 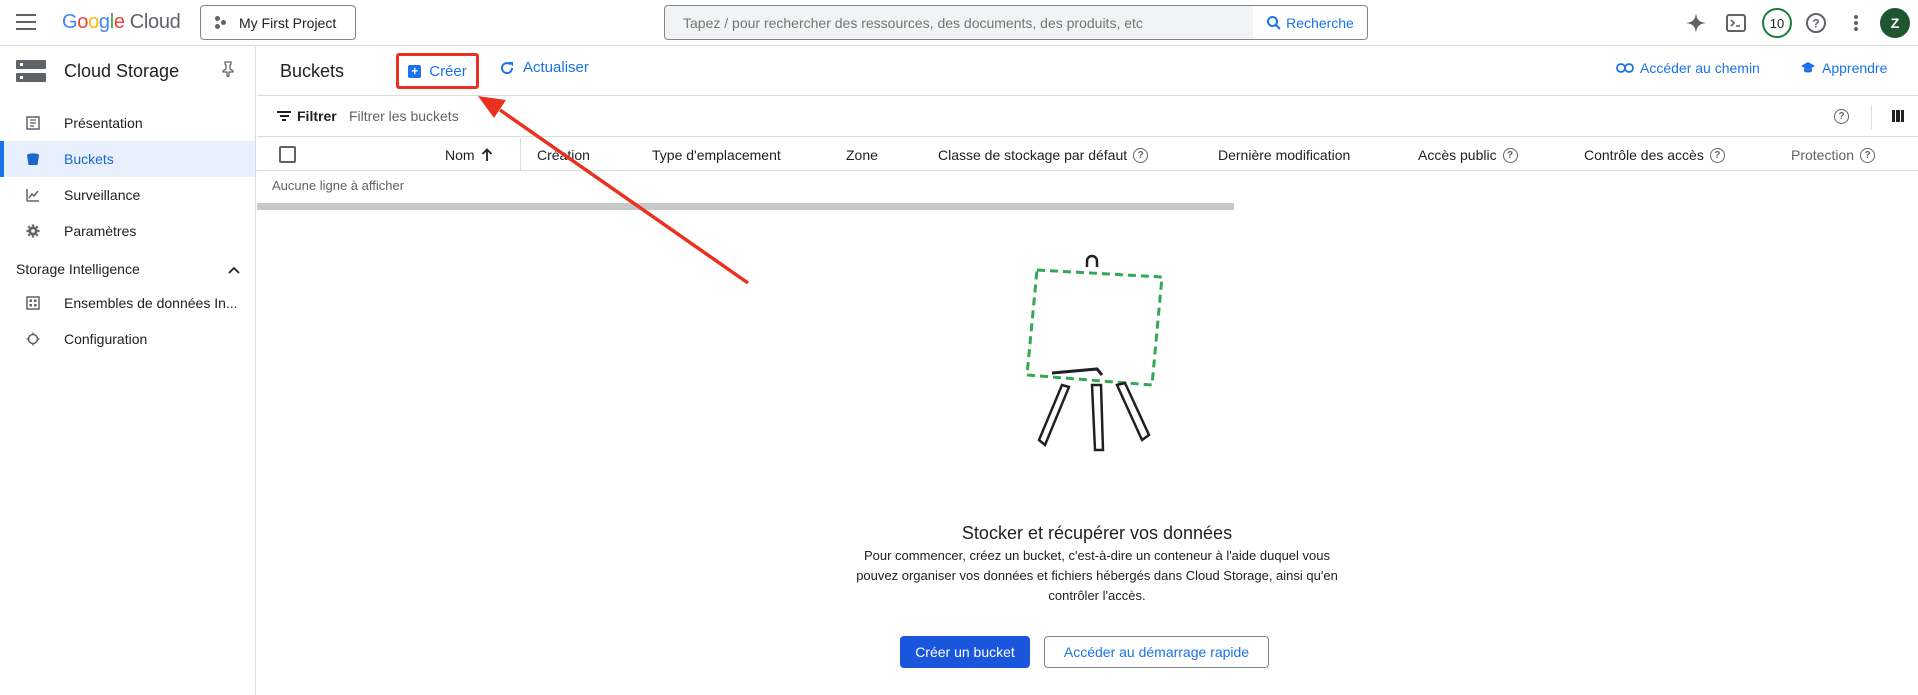 What do you see at coordinates (338, 185) in the screenshot?
I see `empty-table-message: Aucune ligne à afficher` at bounding box center [338, 185].